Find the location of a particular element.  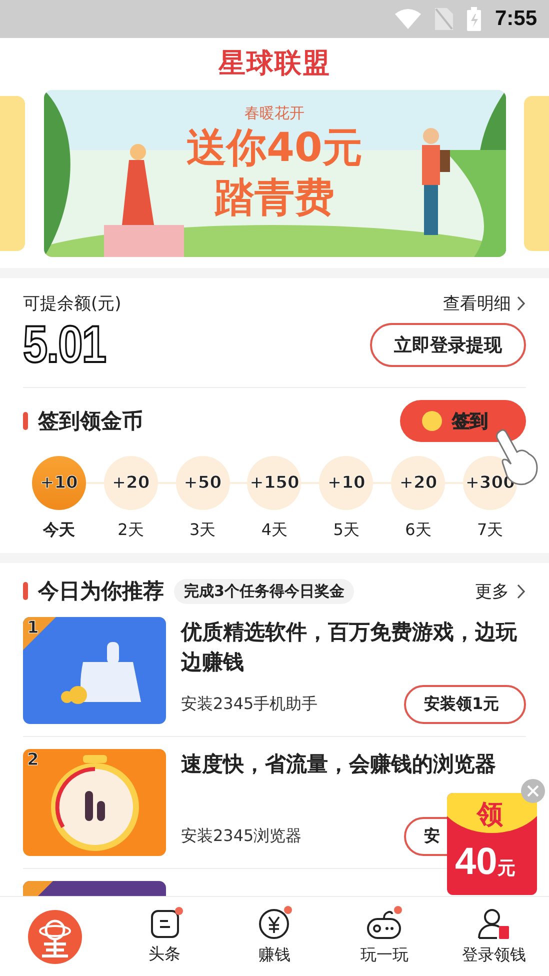

checkin-button: 签到 is located at coordinates (463, 421).